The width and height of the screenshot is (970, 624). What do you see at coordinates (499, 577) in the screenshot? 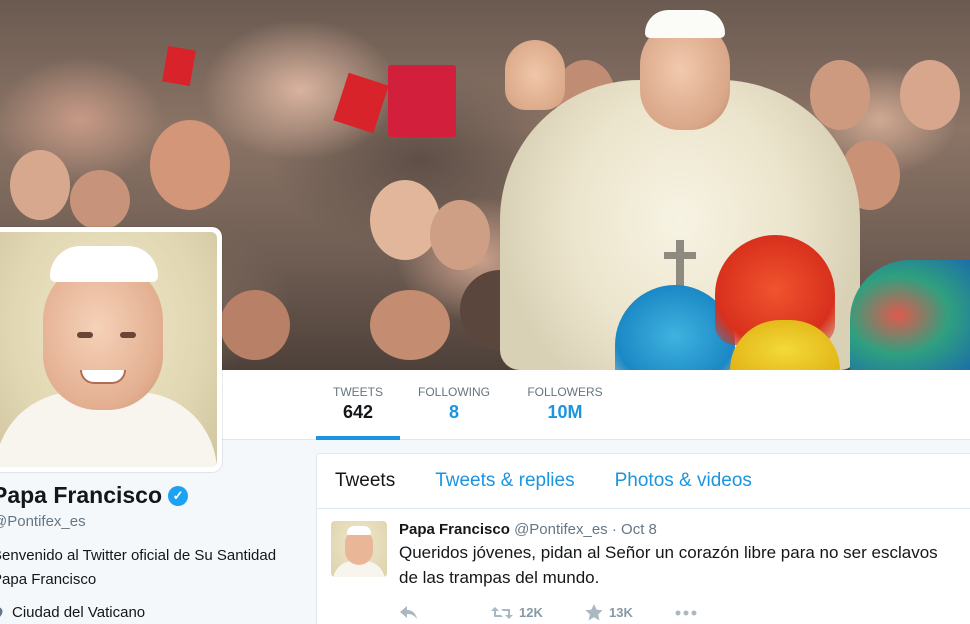
I see `tweet-text-line-2: de las trampas del mundo.` at bounding box center [499, 577].